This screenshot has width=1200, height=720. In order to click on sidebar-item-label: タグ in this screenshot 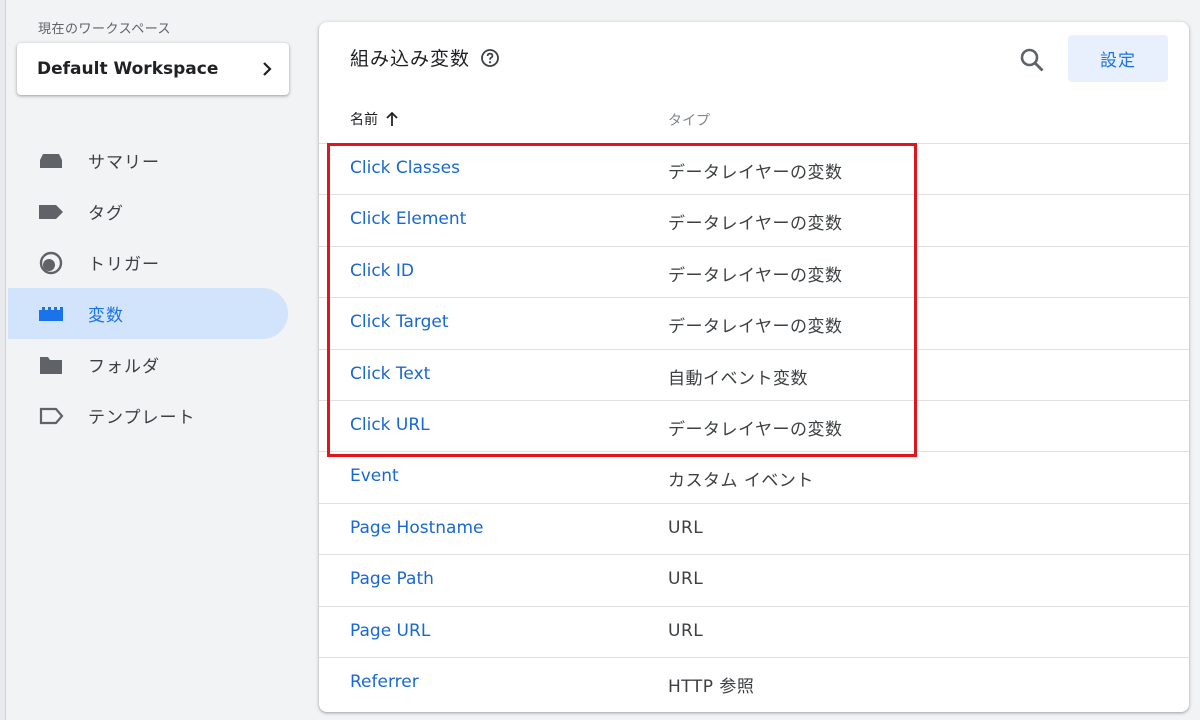, I will do `click(106, 214)`.